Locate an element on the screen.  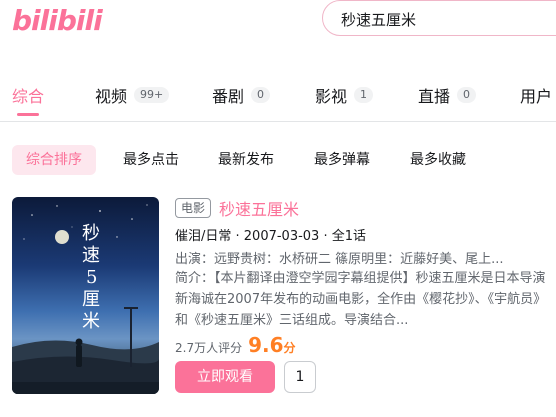
movie-poster: 秒 速 5 厘 米 is located at coordinates (85, 295).